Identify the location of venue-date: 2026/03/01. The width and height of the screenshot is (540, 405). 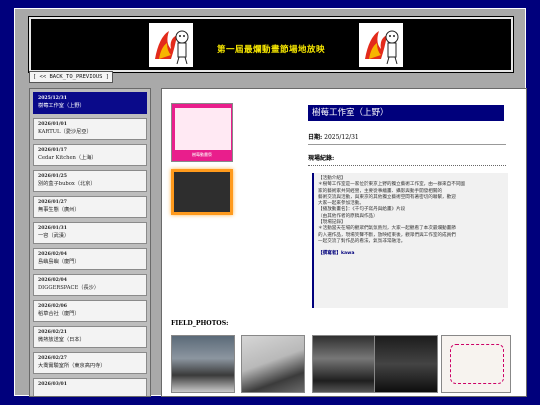
(52, 384).